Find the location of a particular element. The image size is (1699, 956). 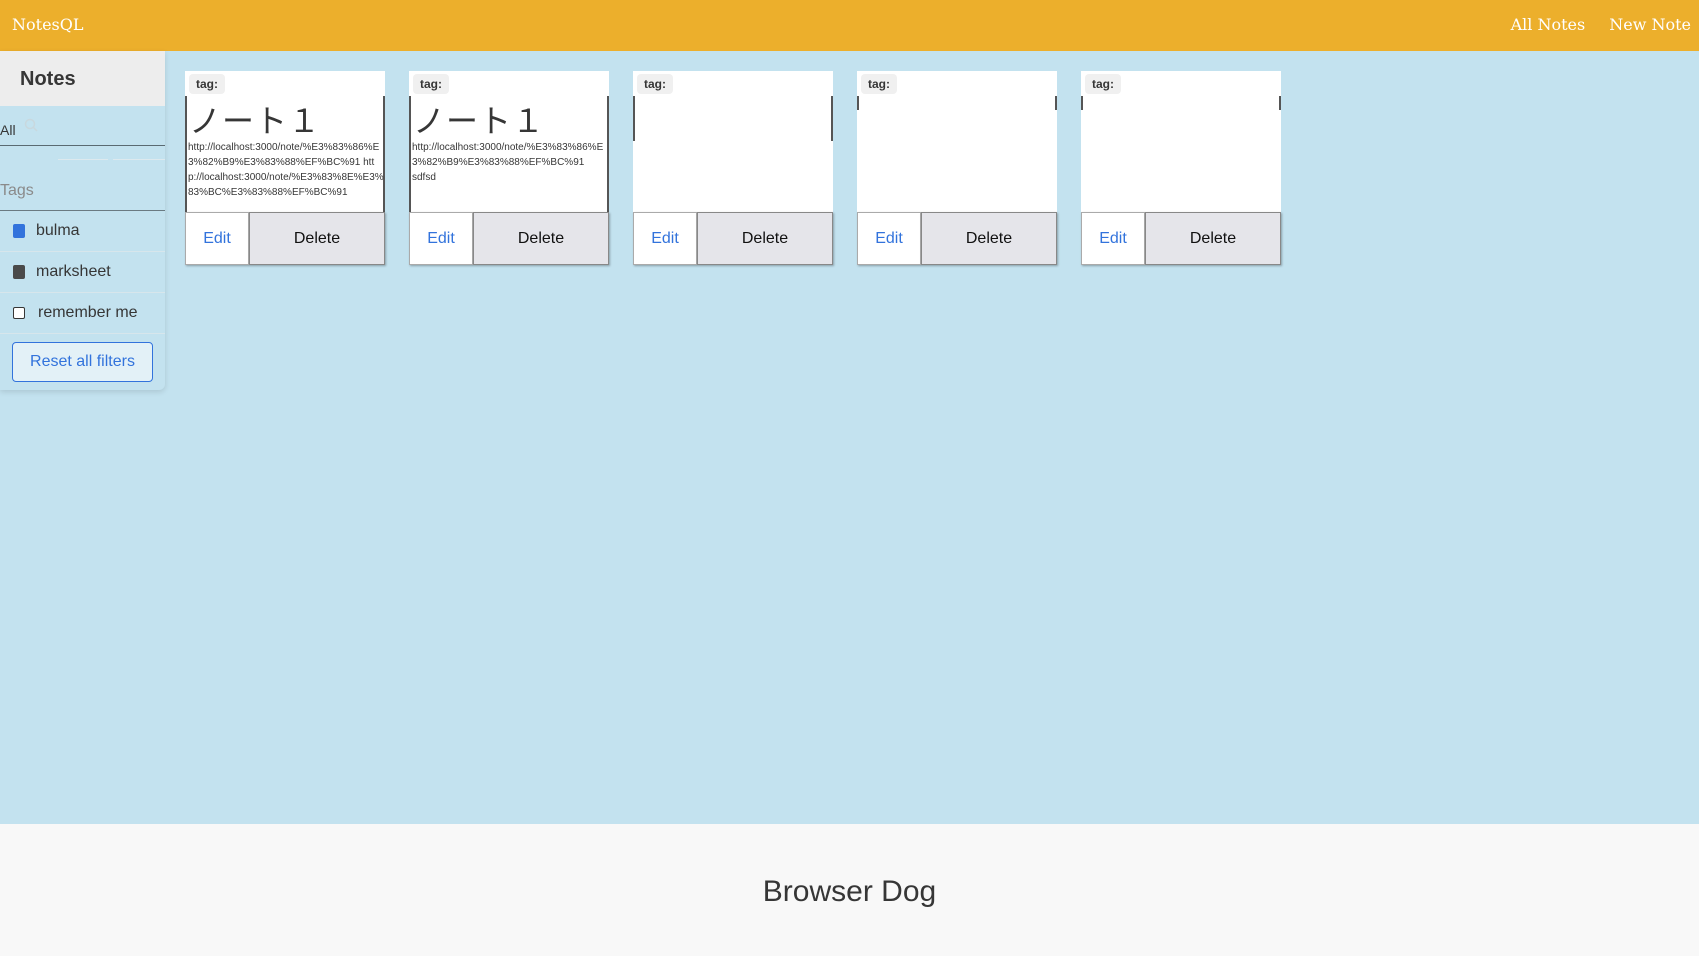

panel-heading: Notes is located at coordinates (82, 78).